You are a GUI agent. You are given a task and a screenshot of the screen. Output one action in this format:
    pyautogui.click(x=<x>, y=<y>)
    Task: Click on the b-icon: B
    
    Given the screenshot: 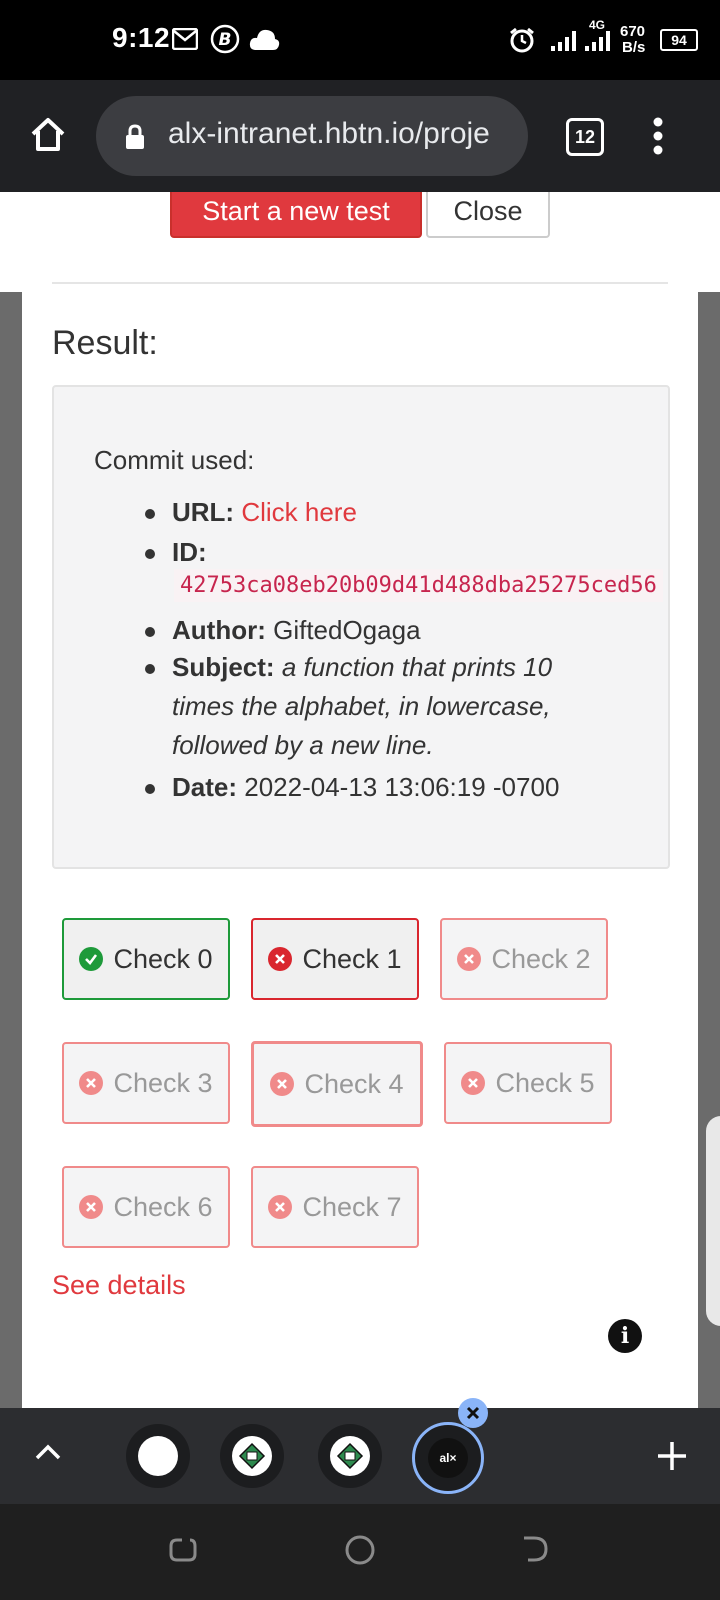 What is the action you would take?
    pyautogui.click(x=225, y=39)
    